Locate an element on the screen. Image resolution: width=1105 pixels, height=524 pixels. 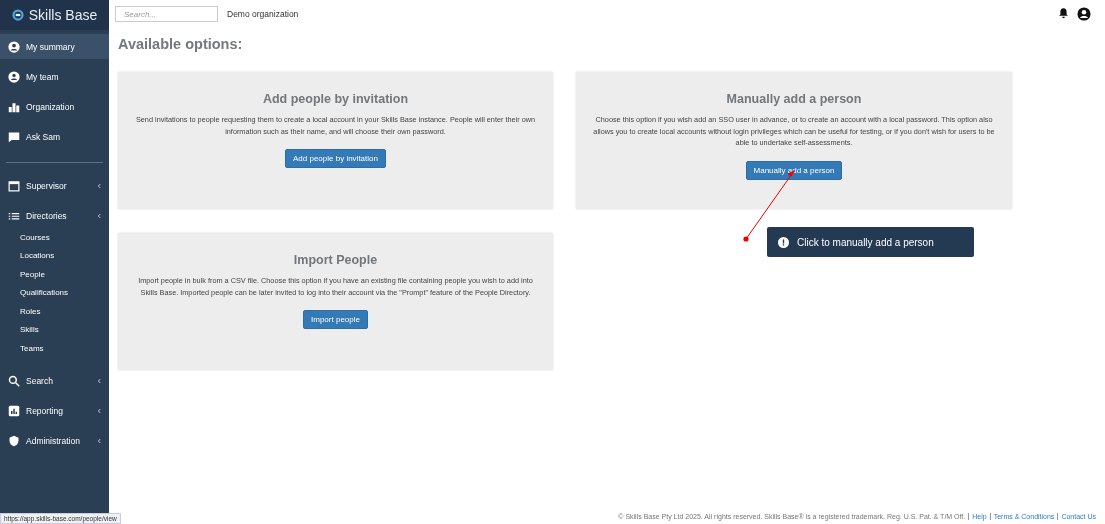
sidebar-item: My summary is located at coordinates (54, 46).